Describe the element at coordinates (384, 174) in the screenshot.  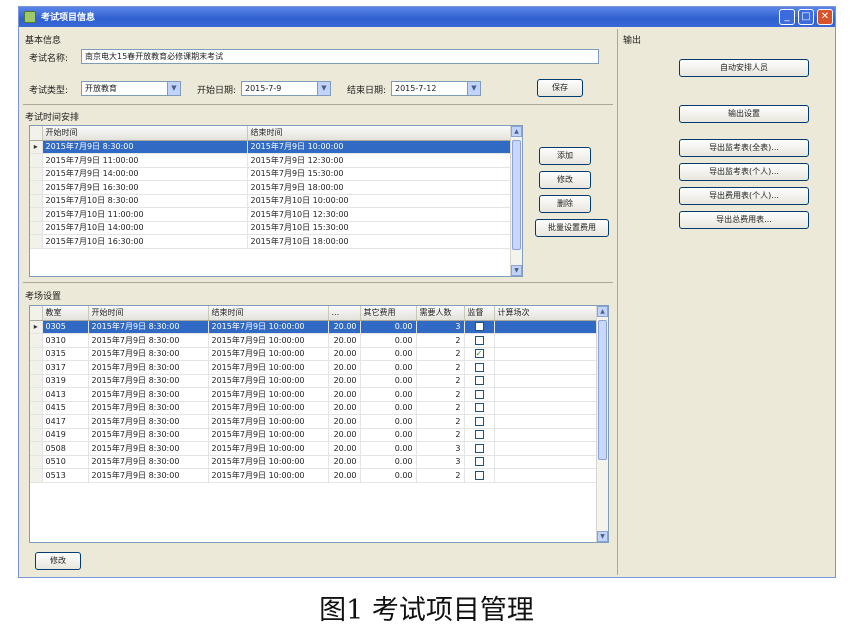
I see `end-time-cell: 2015年7月9日 15:30:00` at that location.